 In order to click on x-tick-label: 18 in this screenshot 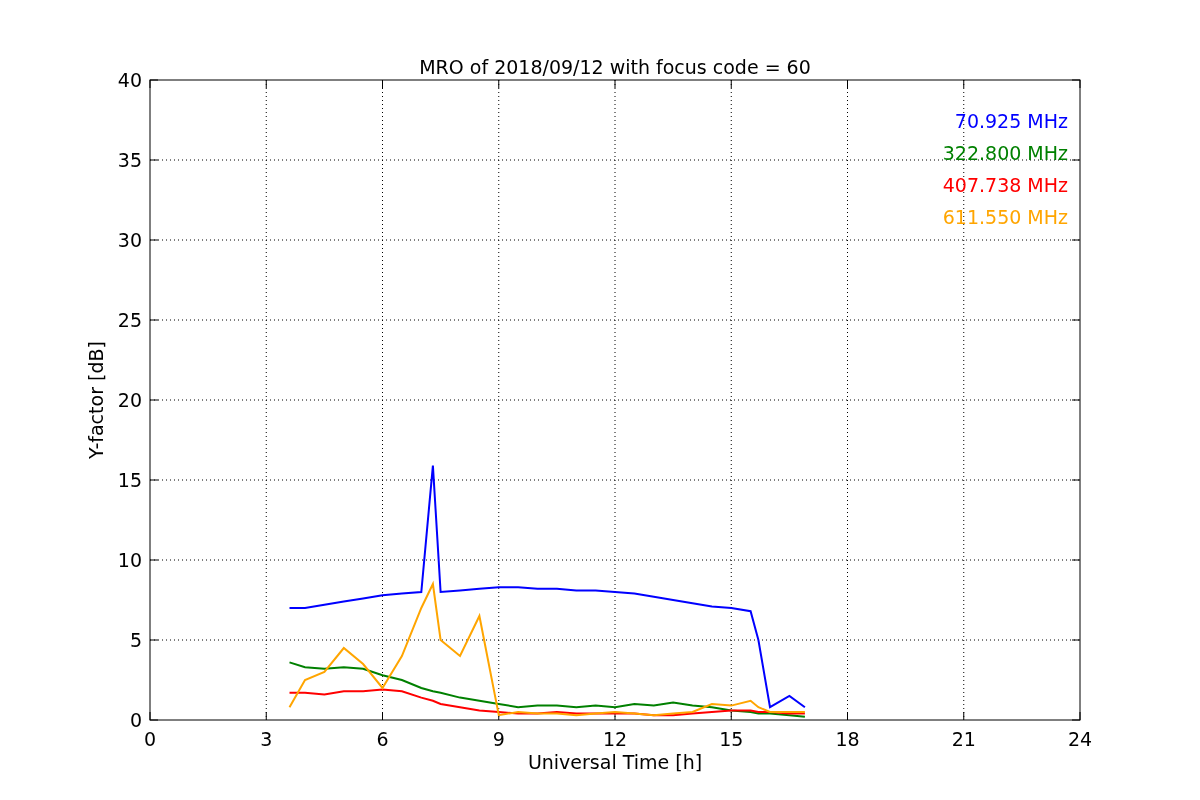, I will do `click(847, 739)`.